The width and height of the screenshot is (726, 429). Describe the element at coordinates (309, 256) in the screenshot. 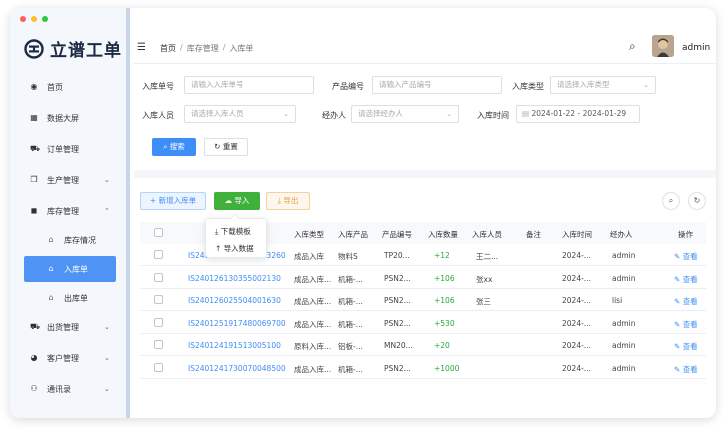

I see `inbound-type-cell: 成品入库` at that location.